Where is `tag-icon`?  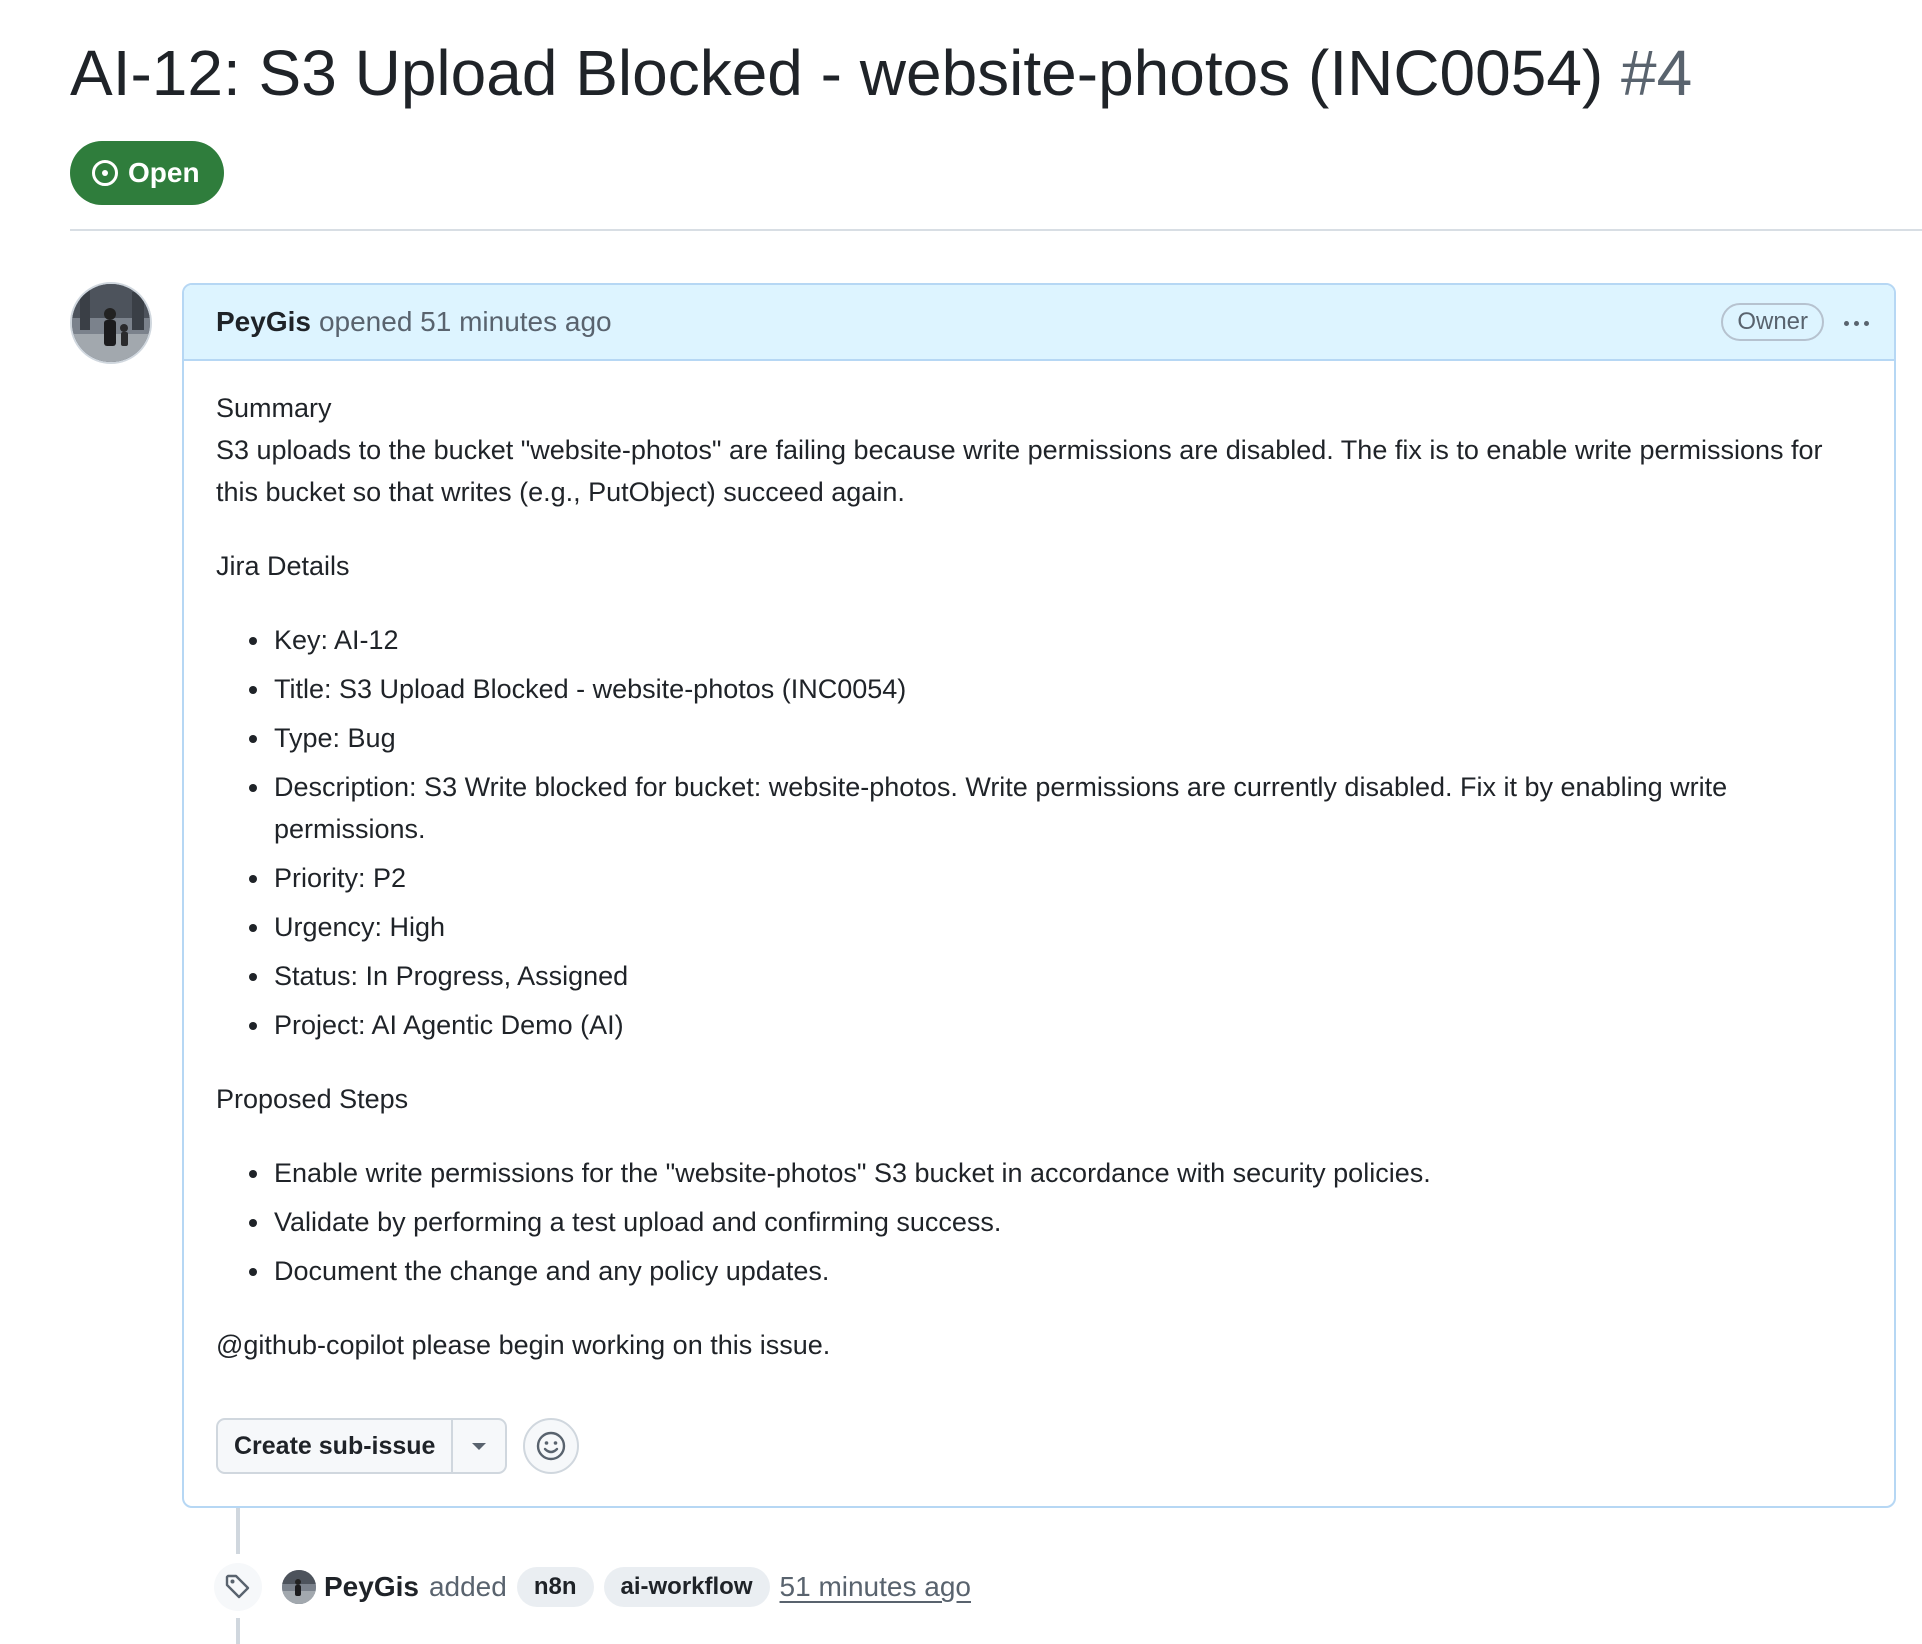
tag-icon is located at coordinates (237, 1586).